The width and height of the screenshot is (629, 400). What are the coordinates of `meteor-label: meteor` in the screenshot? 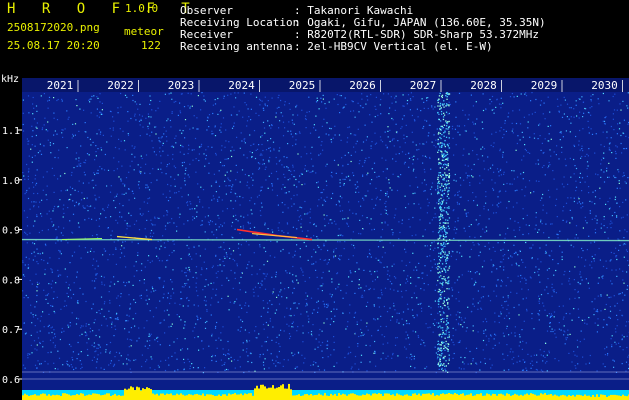 It's located at (144, 31).